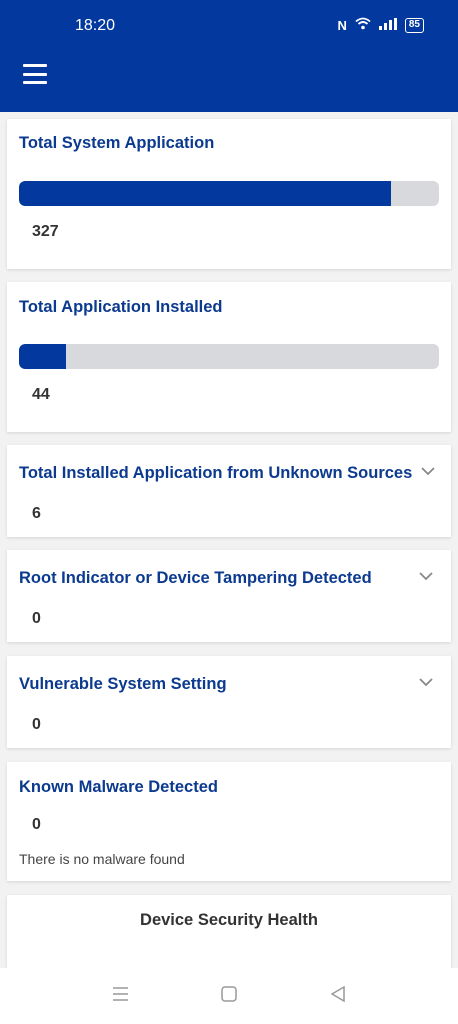 This screenshot has width=458, height=1024. Describe the element at coordinates (229, 920) in the screenshot. I see `section-title: Device Security Health` at that location.